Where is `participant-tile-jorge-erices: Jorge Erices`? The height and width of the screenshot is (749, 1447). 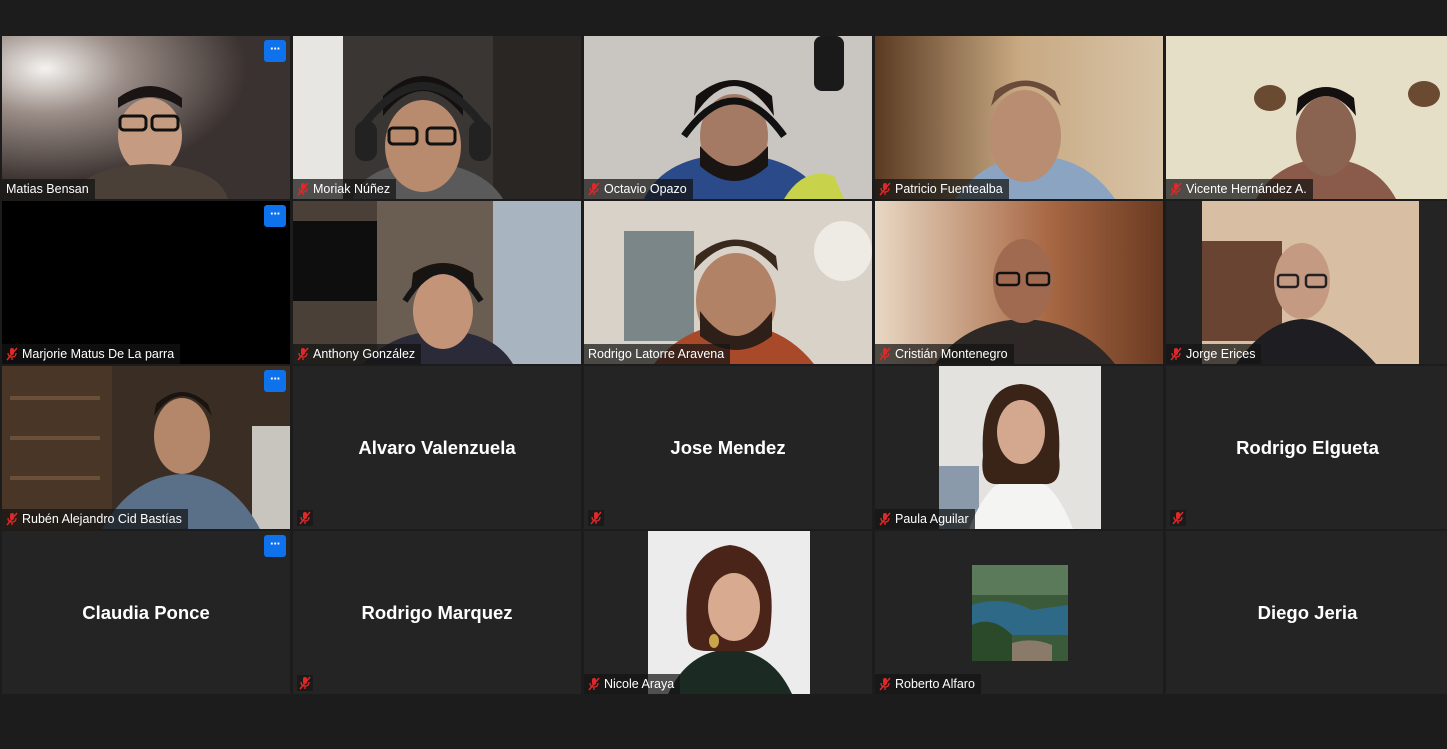
participant-tile-jorge-erices: Jorge Erices is located at coordinates (1306, 282).